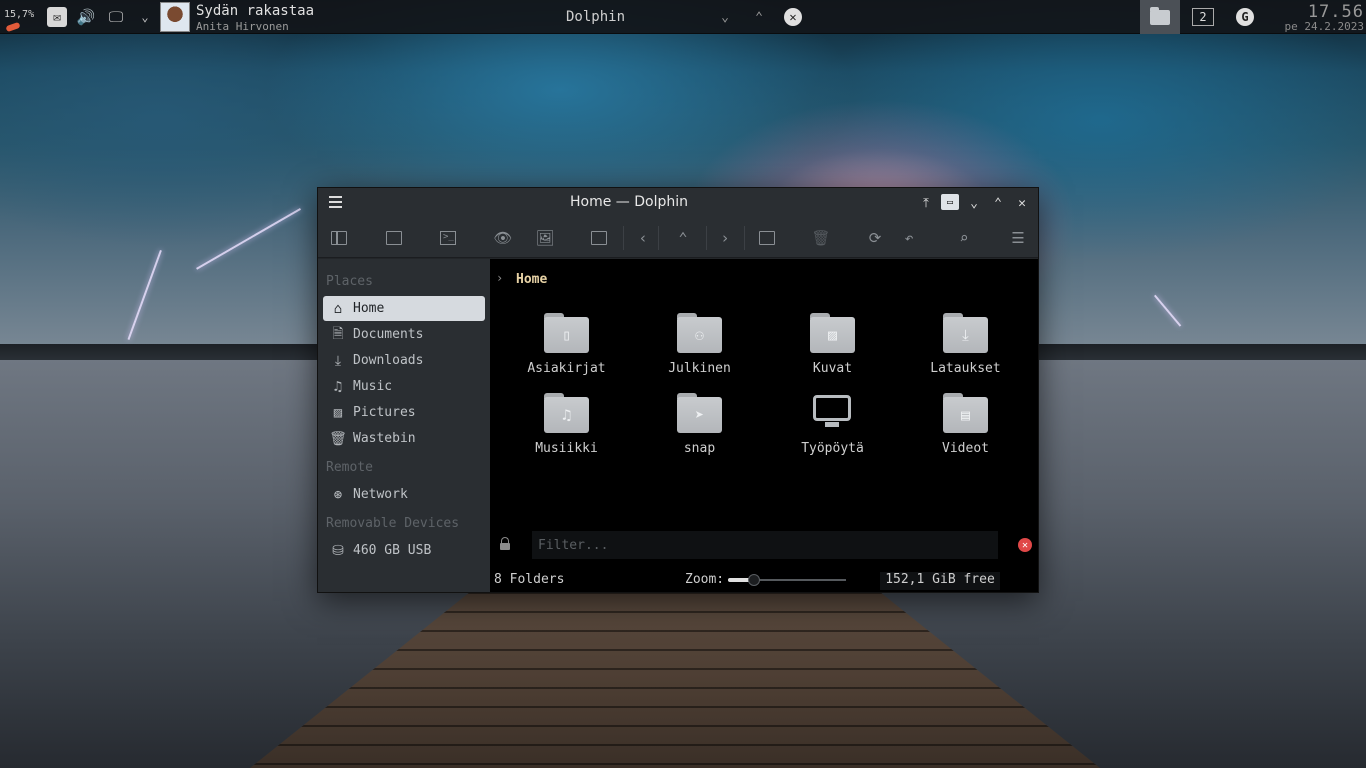 Image resolution: width=1366 pixels, height=768 pixels. Describe the element at coordinates (404, 494) in the screenshot. I see `sidebar-item-network: ⊛ Network` at that location.